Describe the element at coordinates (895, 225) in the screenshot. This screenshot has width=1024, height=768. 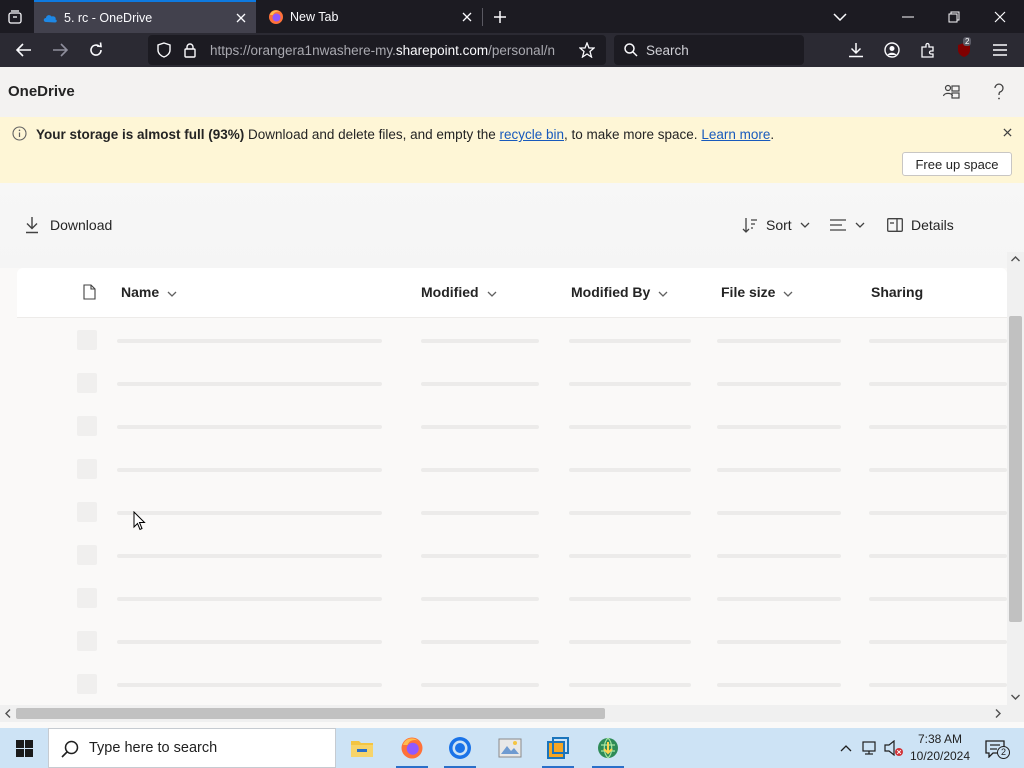
I see `details-pane-icon` at that location.